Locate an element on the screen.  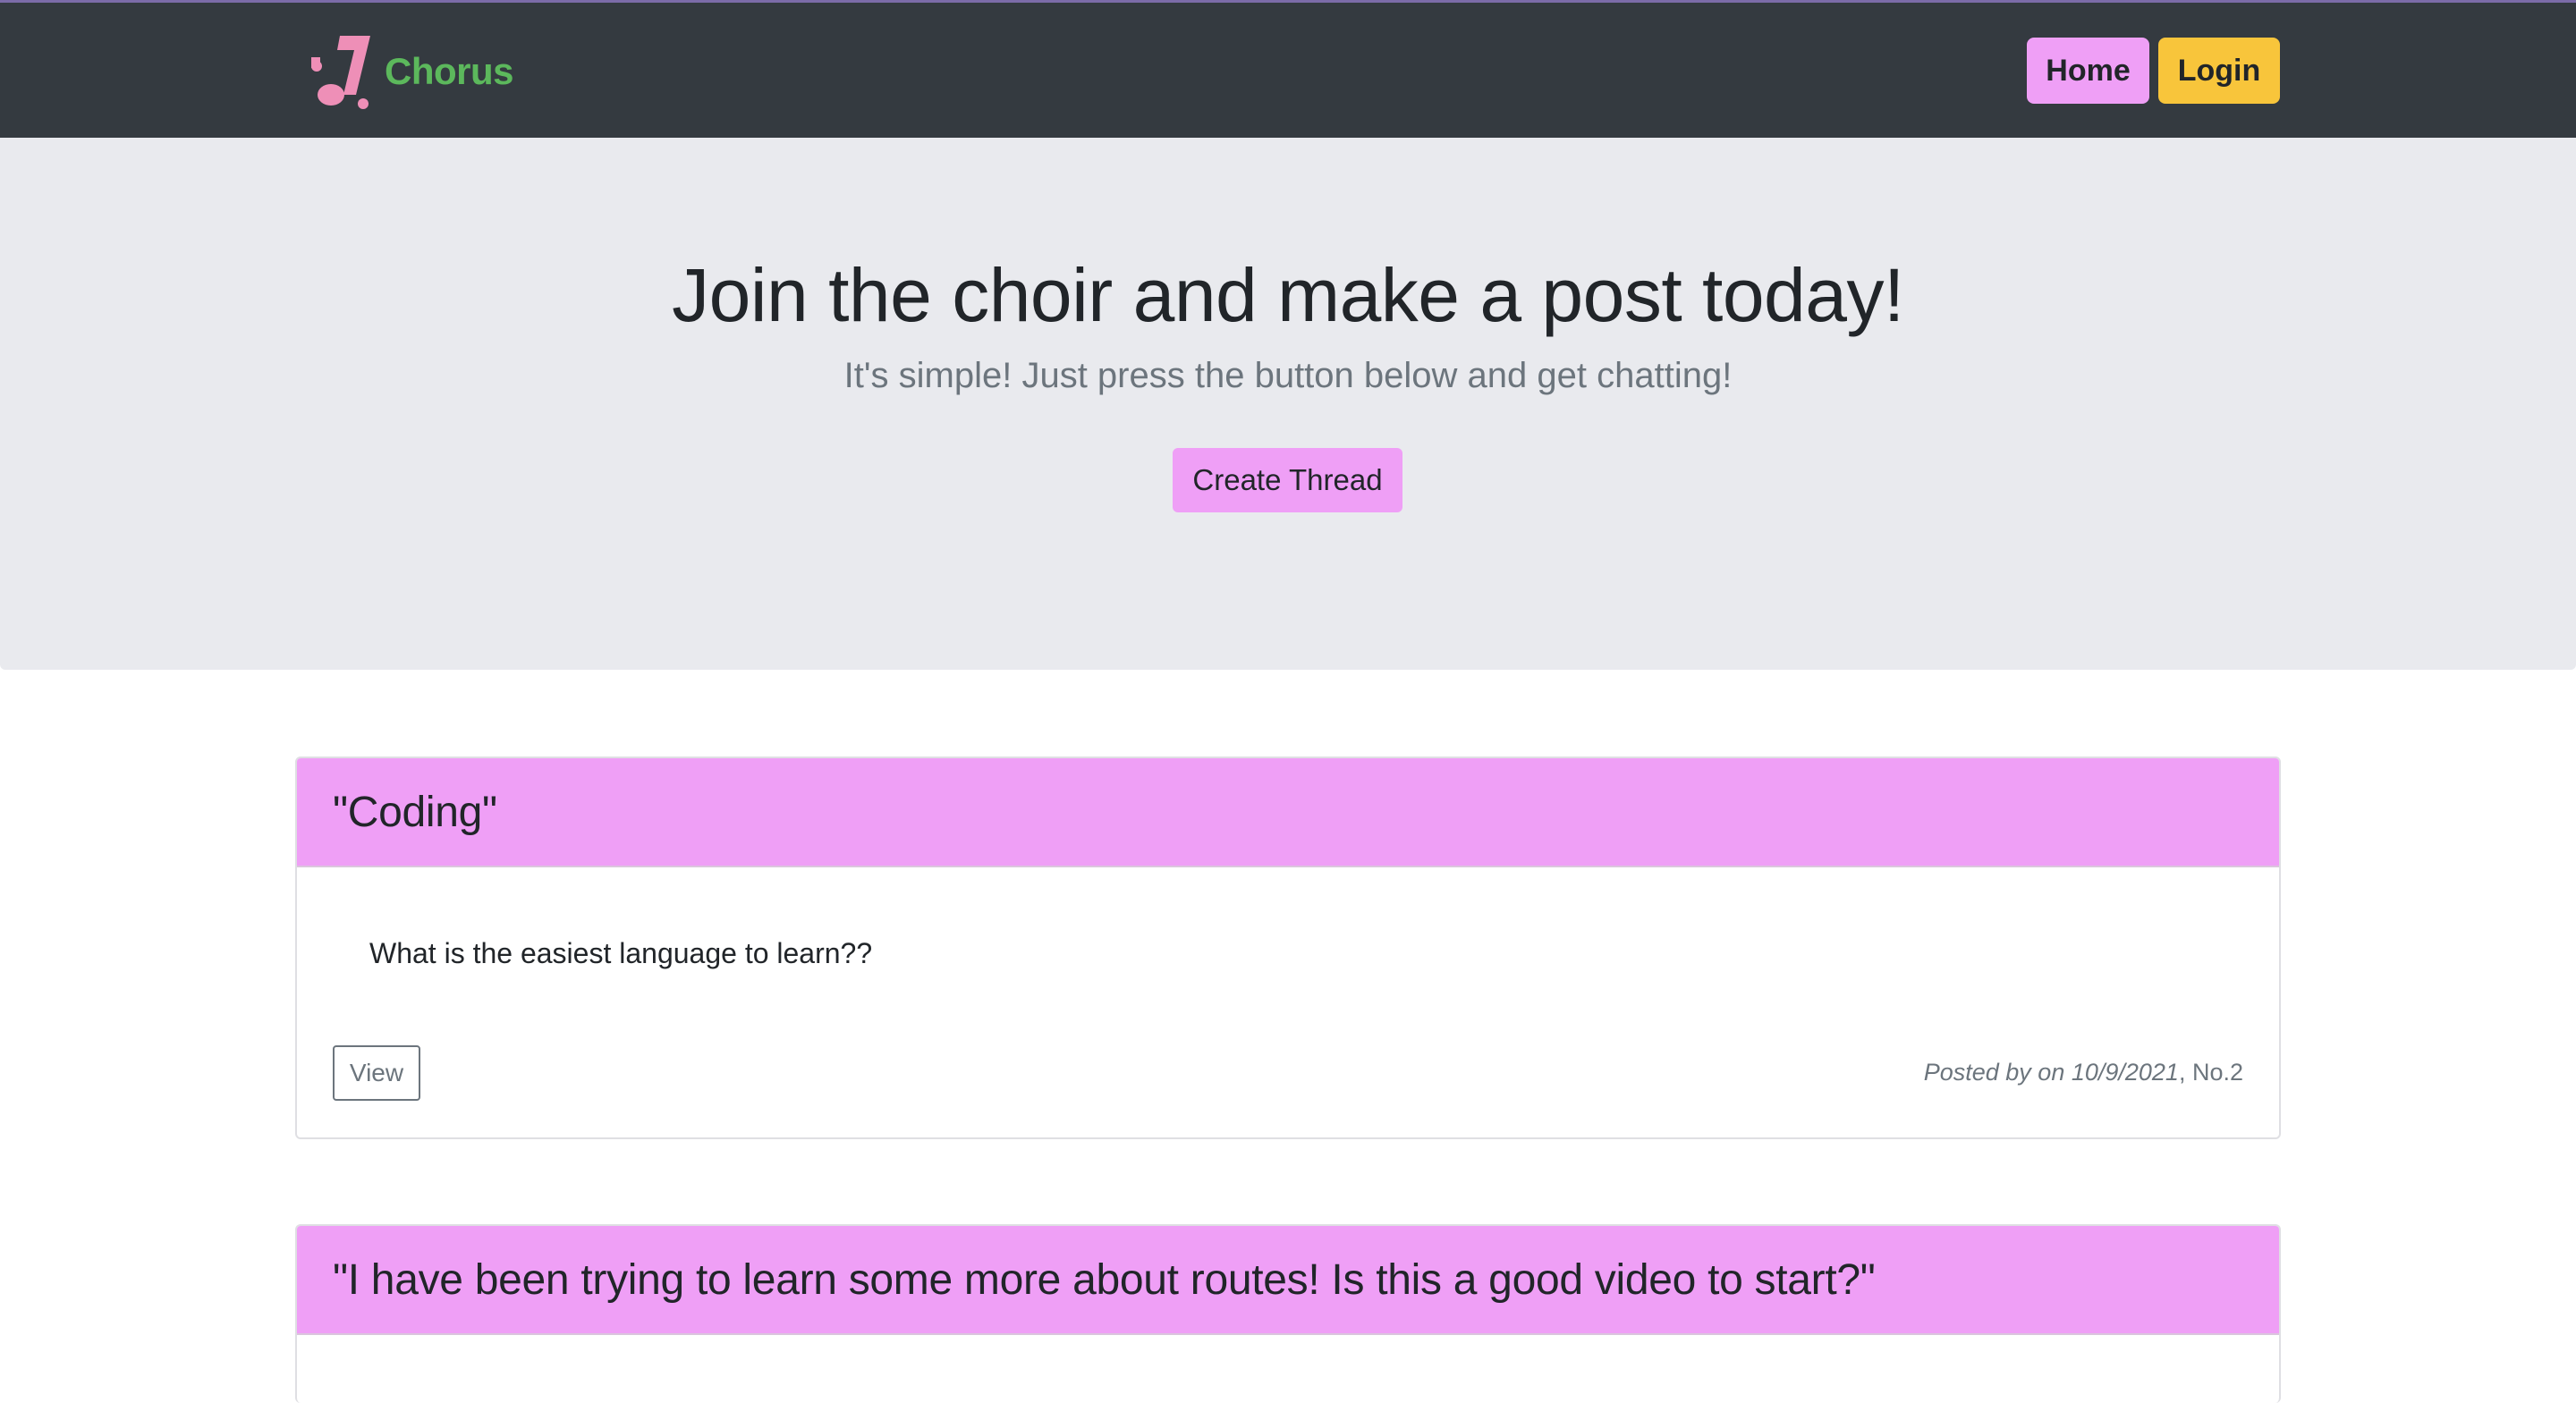
brand-link: Chorus is located at coordinates (409, 71).